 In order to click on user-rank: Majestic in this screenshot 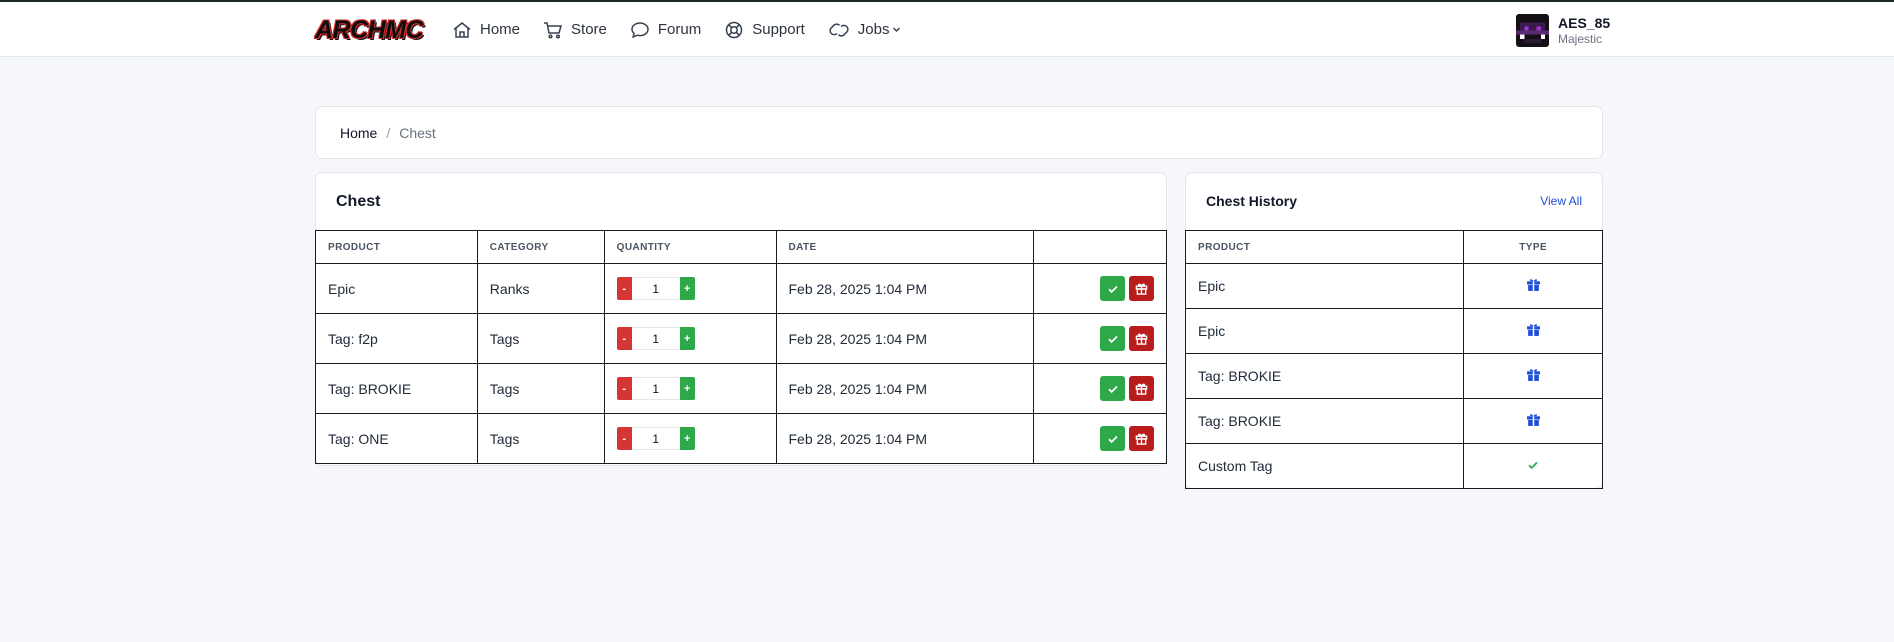, I will do `click(1580, 38)`.